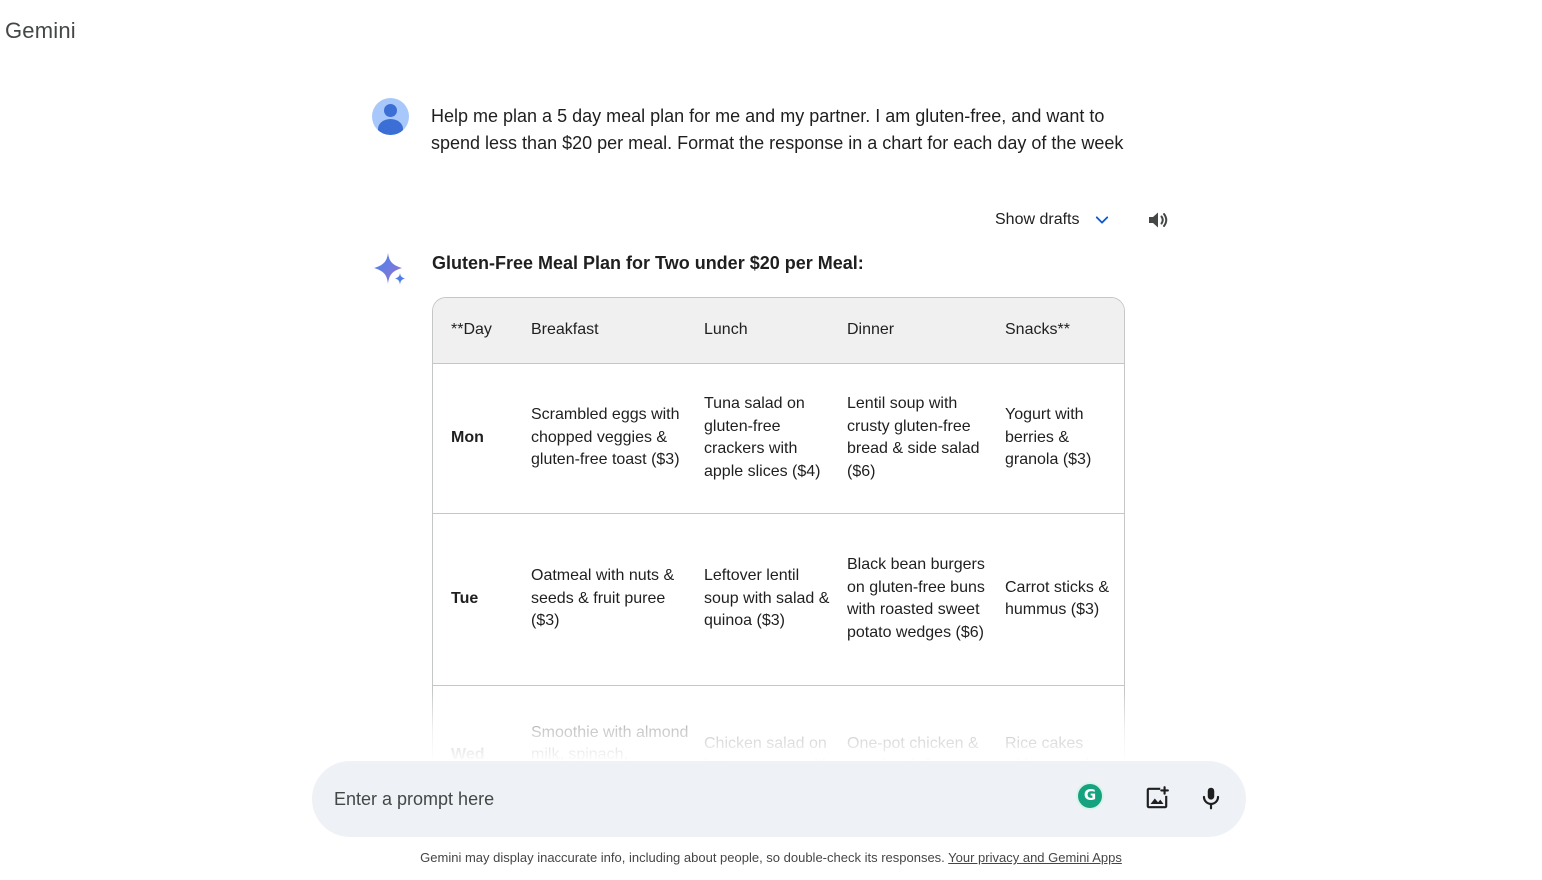 The image size is (1542, 880). I want to click on add-image-icon, so click(1157, 798).